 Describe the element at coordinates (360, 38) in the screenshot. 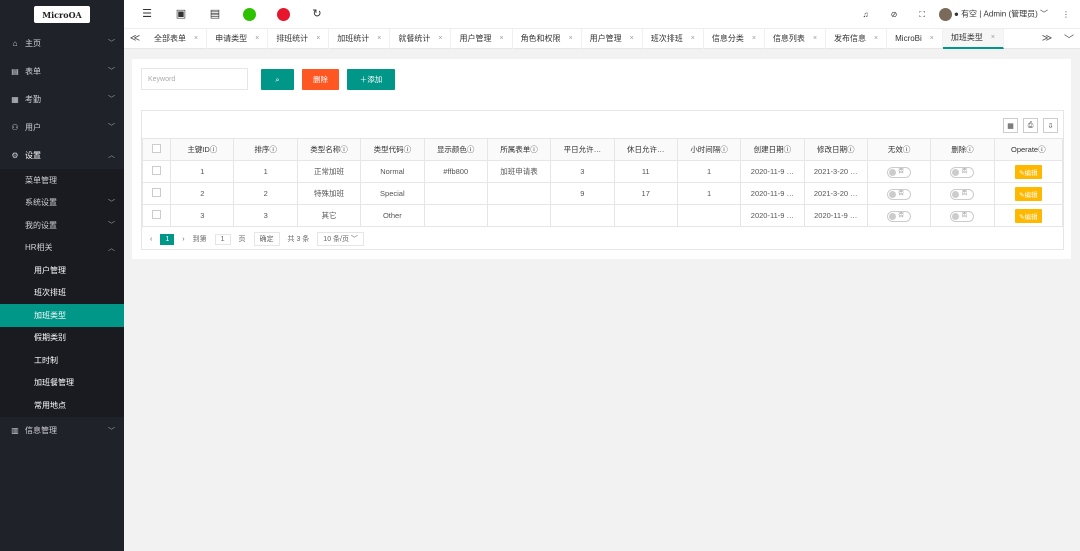

I see `tab-item: 加班统计 ×` at that location.